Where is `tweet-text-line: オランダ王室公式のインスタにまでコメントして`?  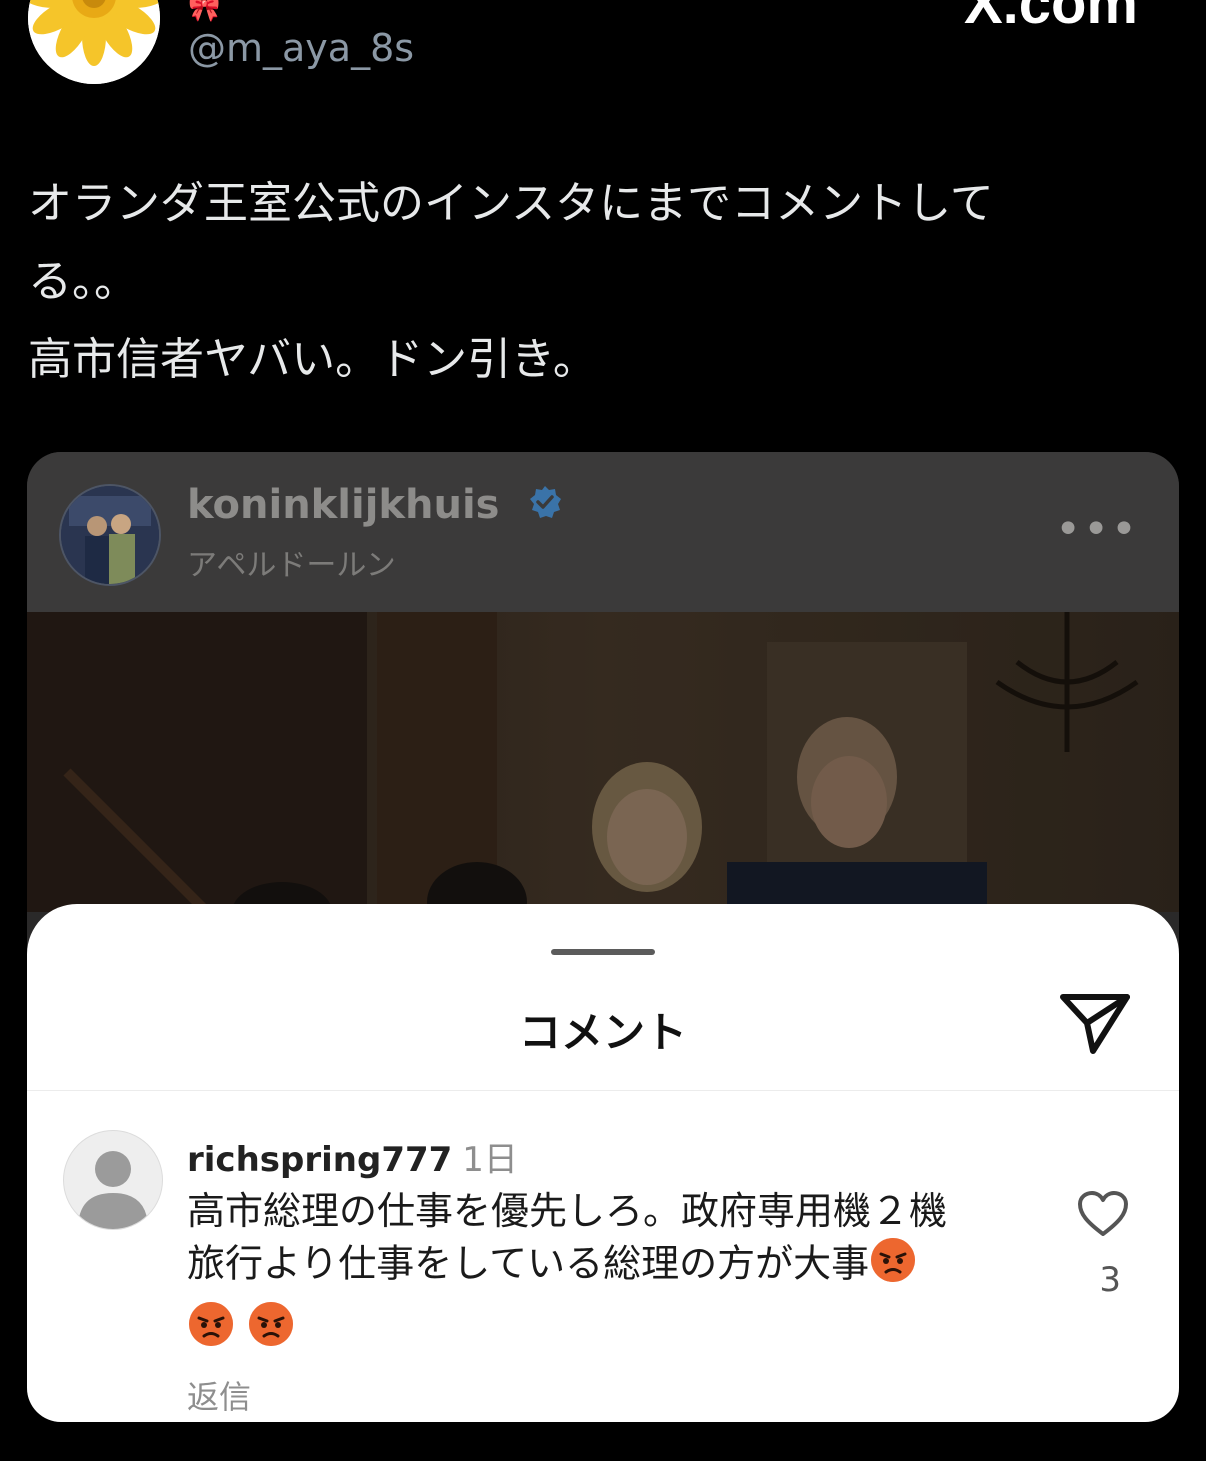 tweet-text-line: オランダ王室公式のインスタにまでコメントして is located at coordinates (511, 203).